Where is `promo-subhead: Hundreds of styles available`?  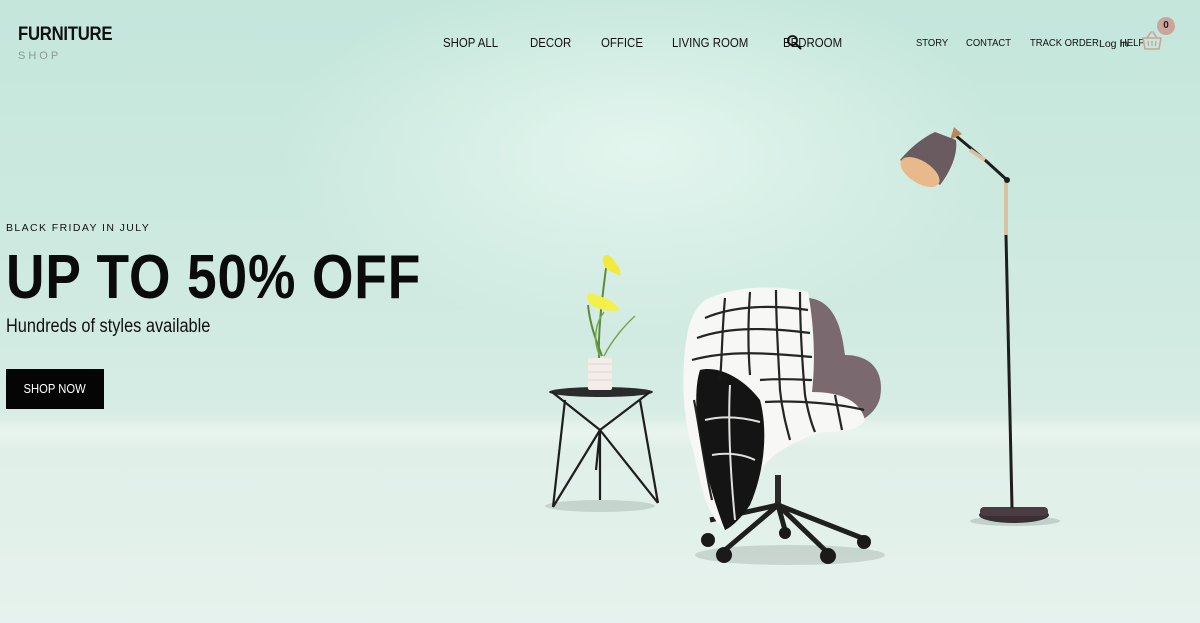 promo-subhead: Hundreds of styles available is located at coordinates (108, 326).